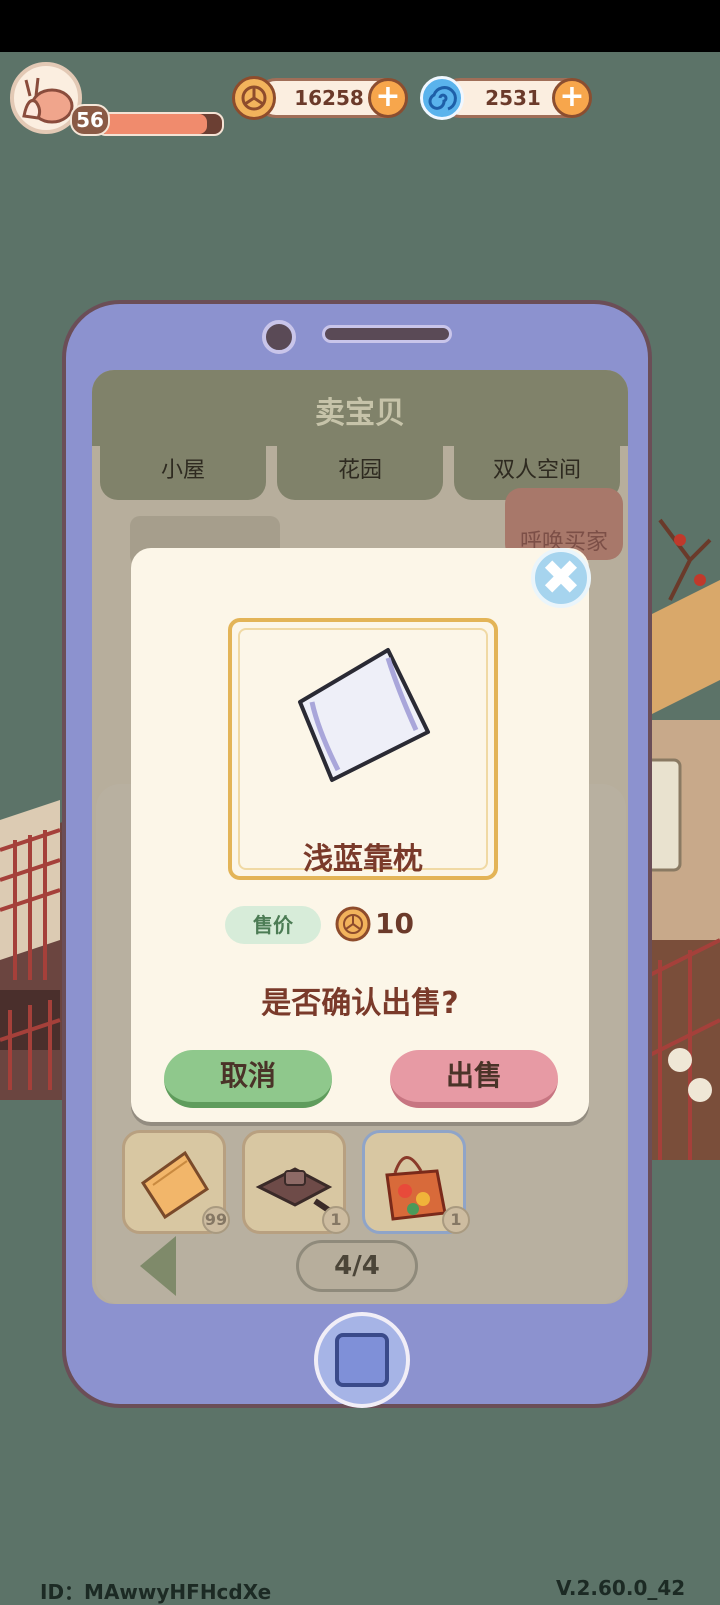  What do you see at coordinates (360, 26) in the screenshot?
I see `status-bar` at bounding box center [360, 26].